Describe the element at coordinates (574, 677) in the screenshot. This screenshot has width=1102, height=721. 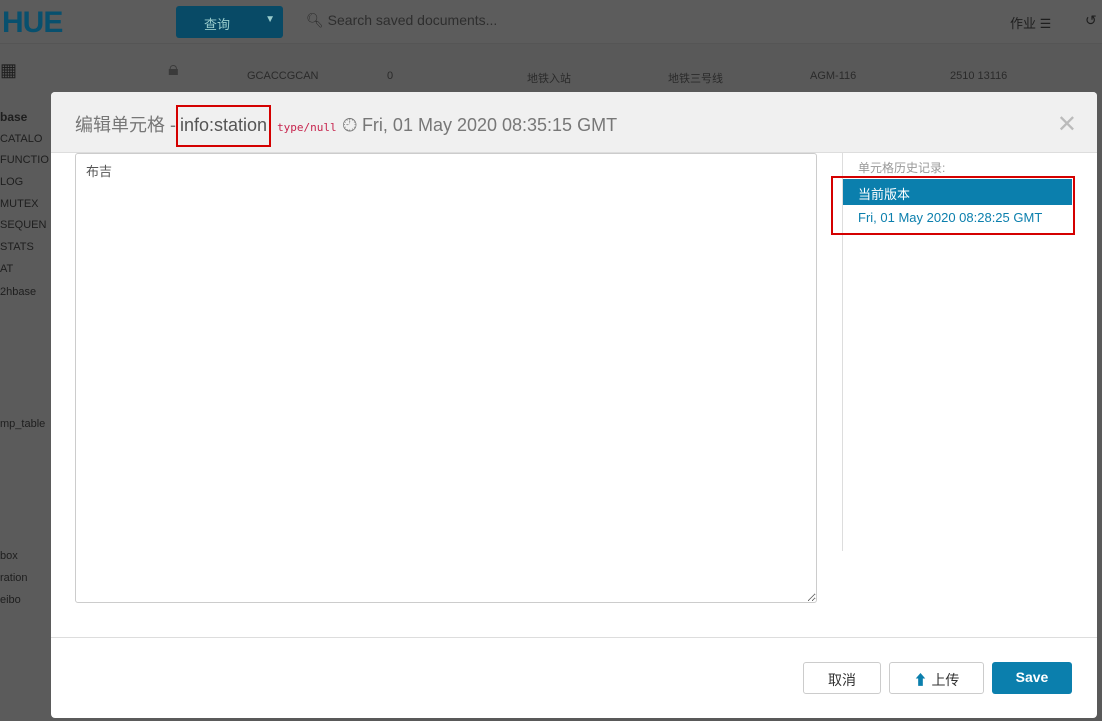
I see `modal-footer: 取消 ⬆ 上传 Save` at that location.